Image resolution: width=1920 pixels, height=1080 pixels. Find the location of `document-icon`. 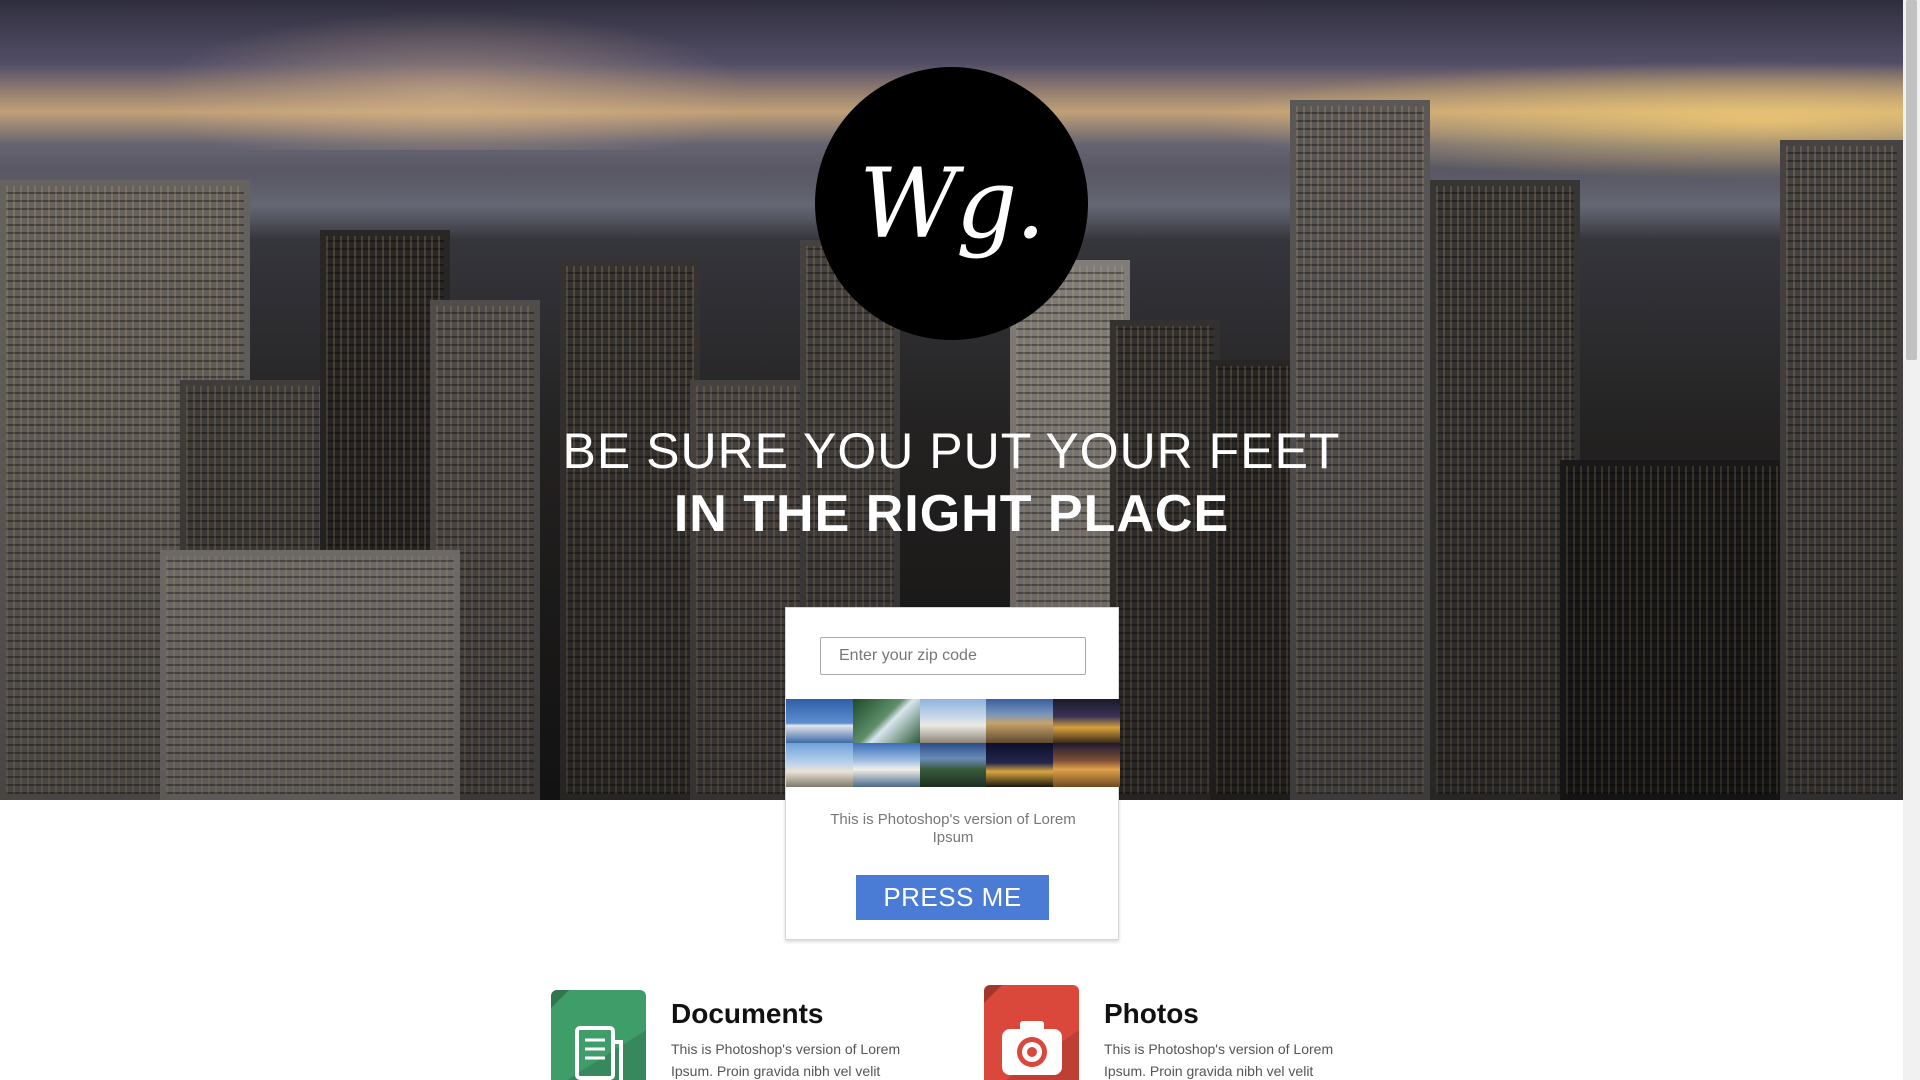

document-icon is located at coordinates (598, 1035).